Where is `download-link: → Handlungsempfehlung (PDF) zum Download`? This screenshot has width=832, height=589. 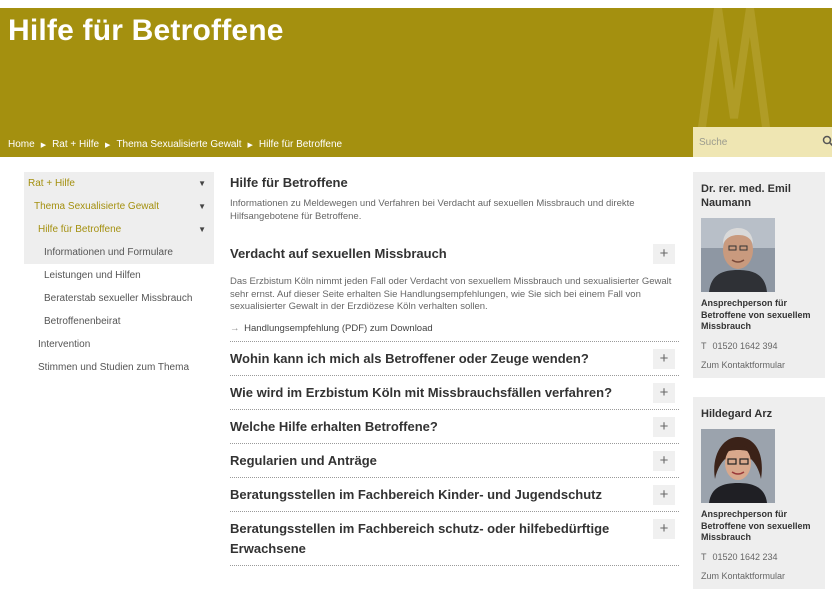
download-link: → Handlungsempfehlung (PDF) zum Download is located at coordinates (454, 328).